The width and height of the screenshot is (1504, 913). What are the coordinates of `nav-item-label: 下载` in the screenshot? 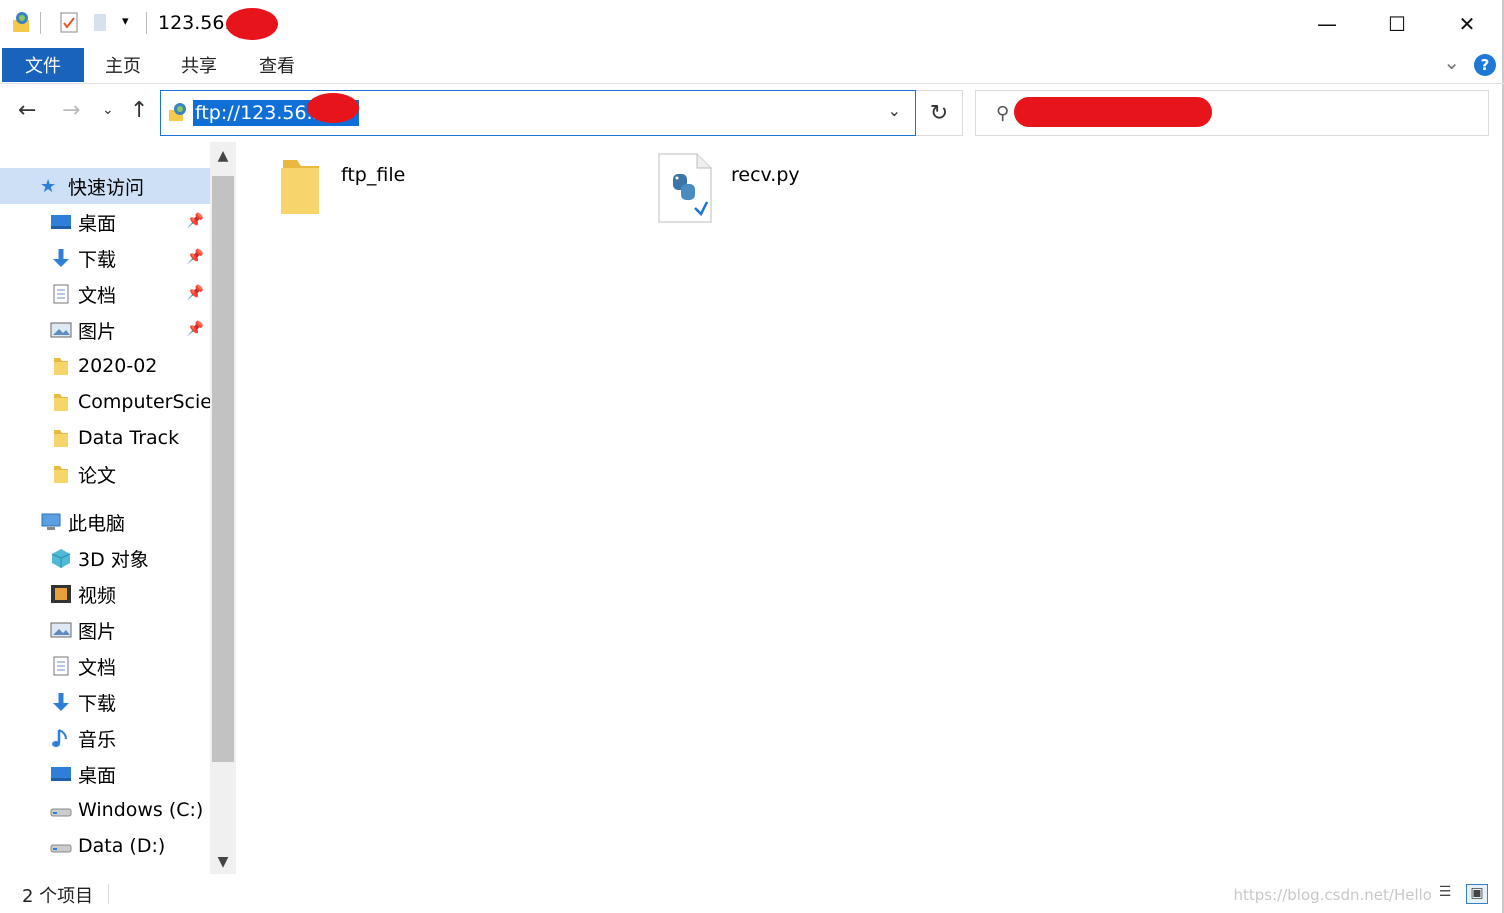 It's located at (97, 703).